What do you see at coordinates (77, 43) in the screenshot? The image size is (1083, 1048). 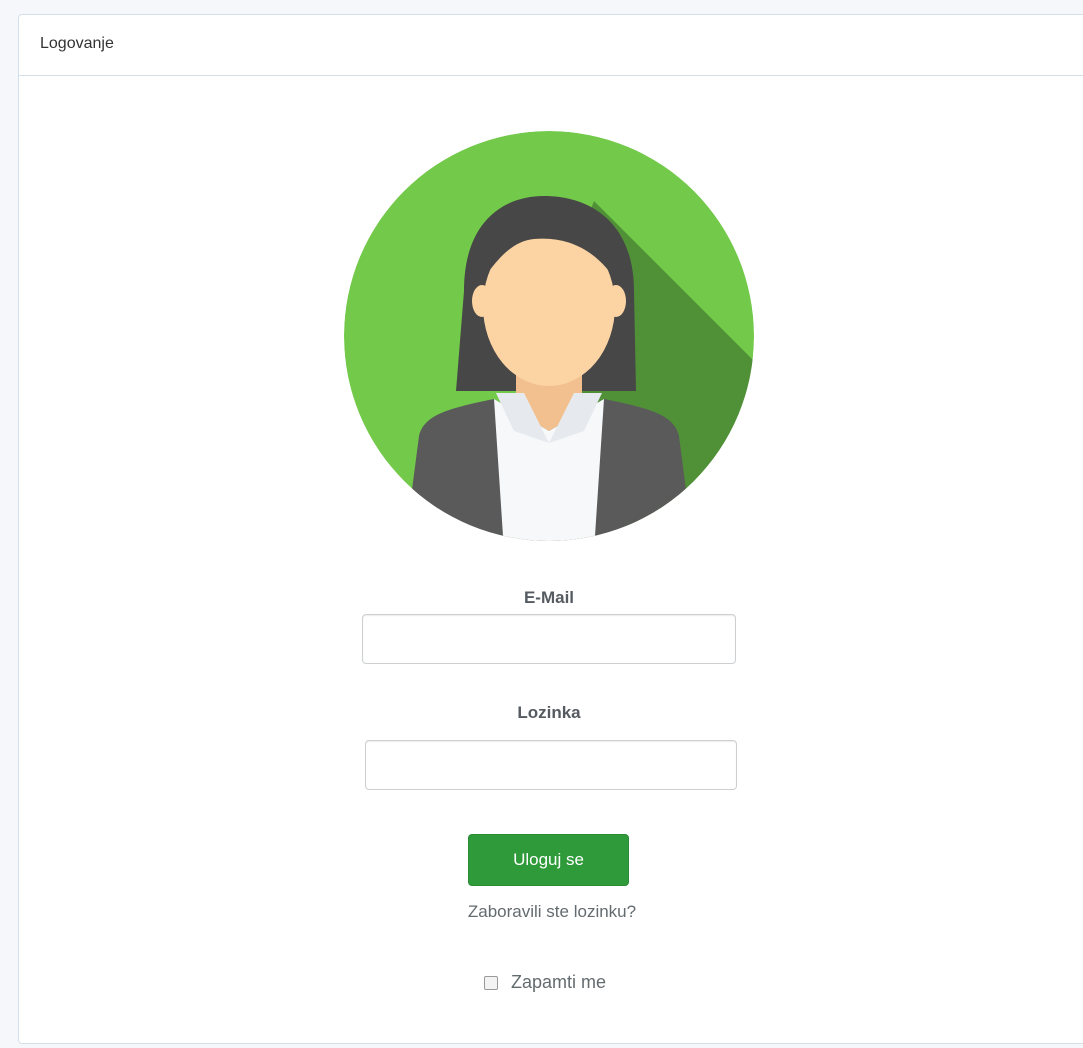 I see `panel-title: Logovanje` at bounding box center [77, 43].